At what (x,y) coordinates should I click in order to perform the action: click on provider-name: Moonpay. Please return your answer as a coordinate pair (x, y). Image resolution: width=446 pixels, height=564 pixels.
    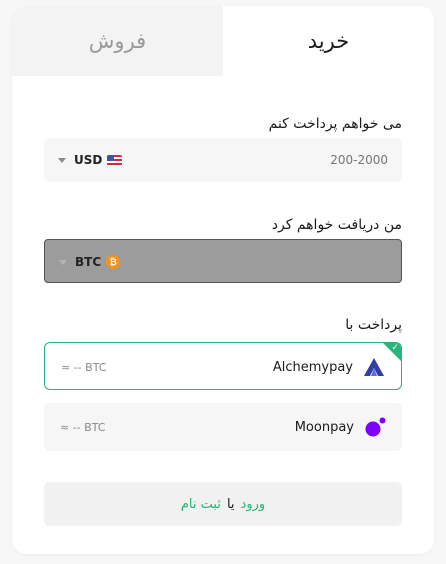
    Looking at the image, I should click on (324, 427).